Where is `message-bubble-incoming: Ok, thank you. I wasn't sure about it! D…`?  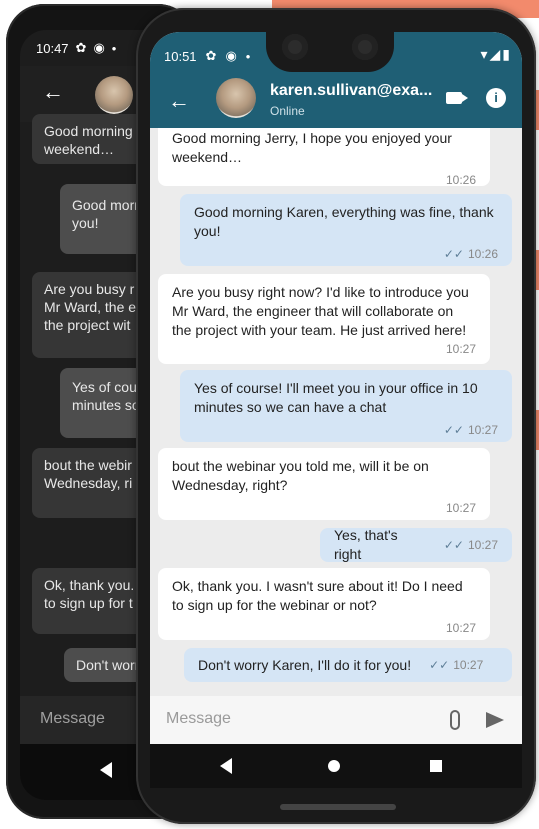
message-bubble-incoming: Ok, thank you. I wasn't sure about it! D… is located at coordinates (324, 604).